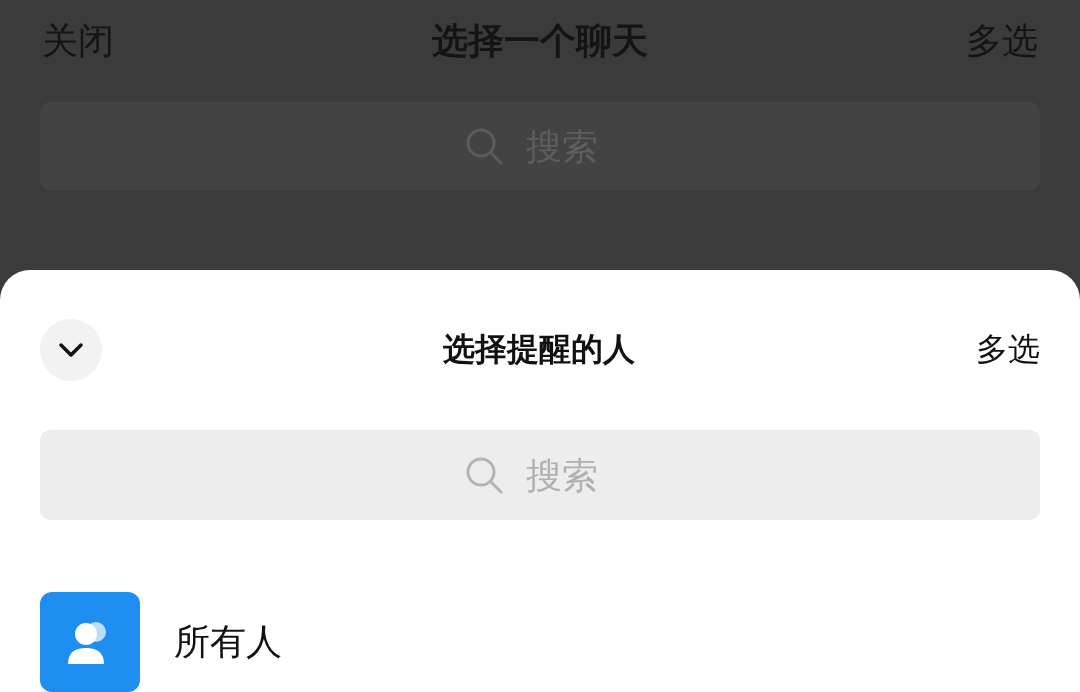 Image resolution: width=1080 pixels, height=692 pixels. Describe the element at coordinates (71, 350) in the screenshot. I see `chevron-down-icon` at that location.